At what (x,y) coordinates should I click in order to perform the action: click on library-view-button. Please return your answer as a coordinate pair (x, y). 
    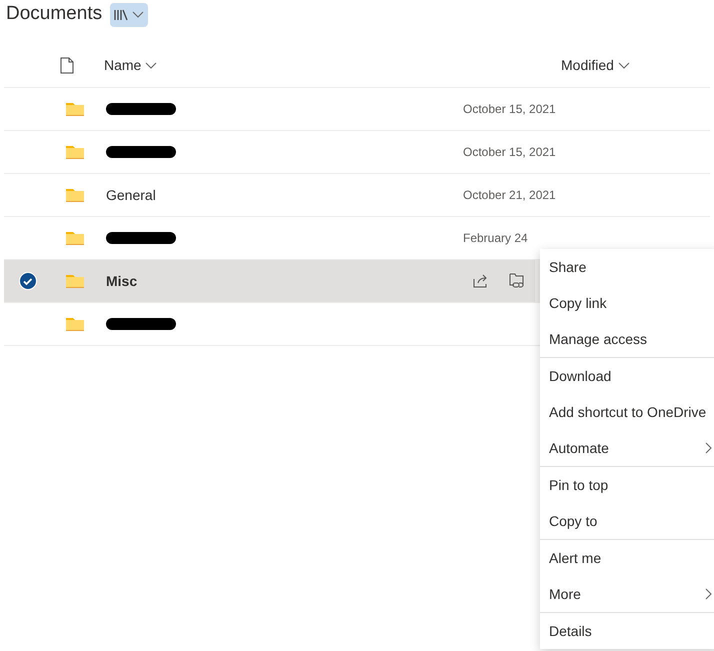
    Looking at the image, I should click on (129, 14).